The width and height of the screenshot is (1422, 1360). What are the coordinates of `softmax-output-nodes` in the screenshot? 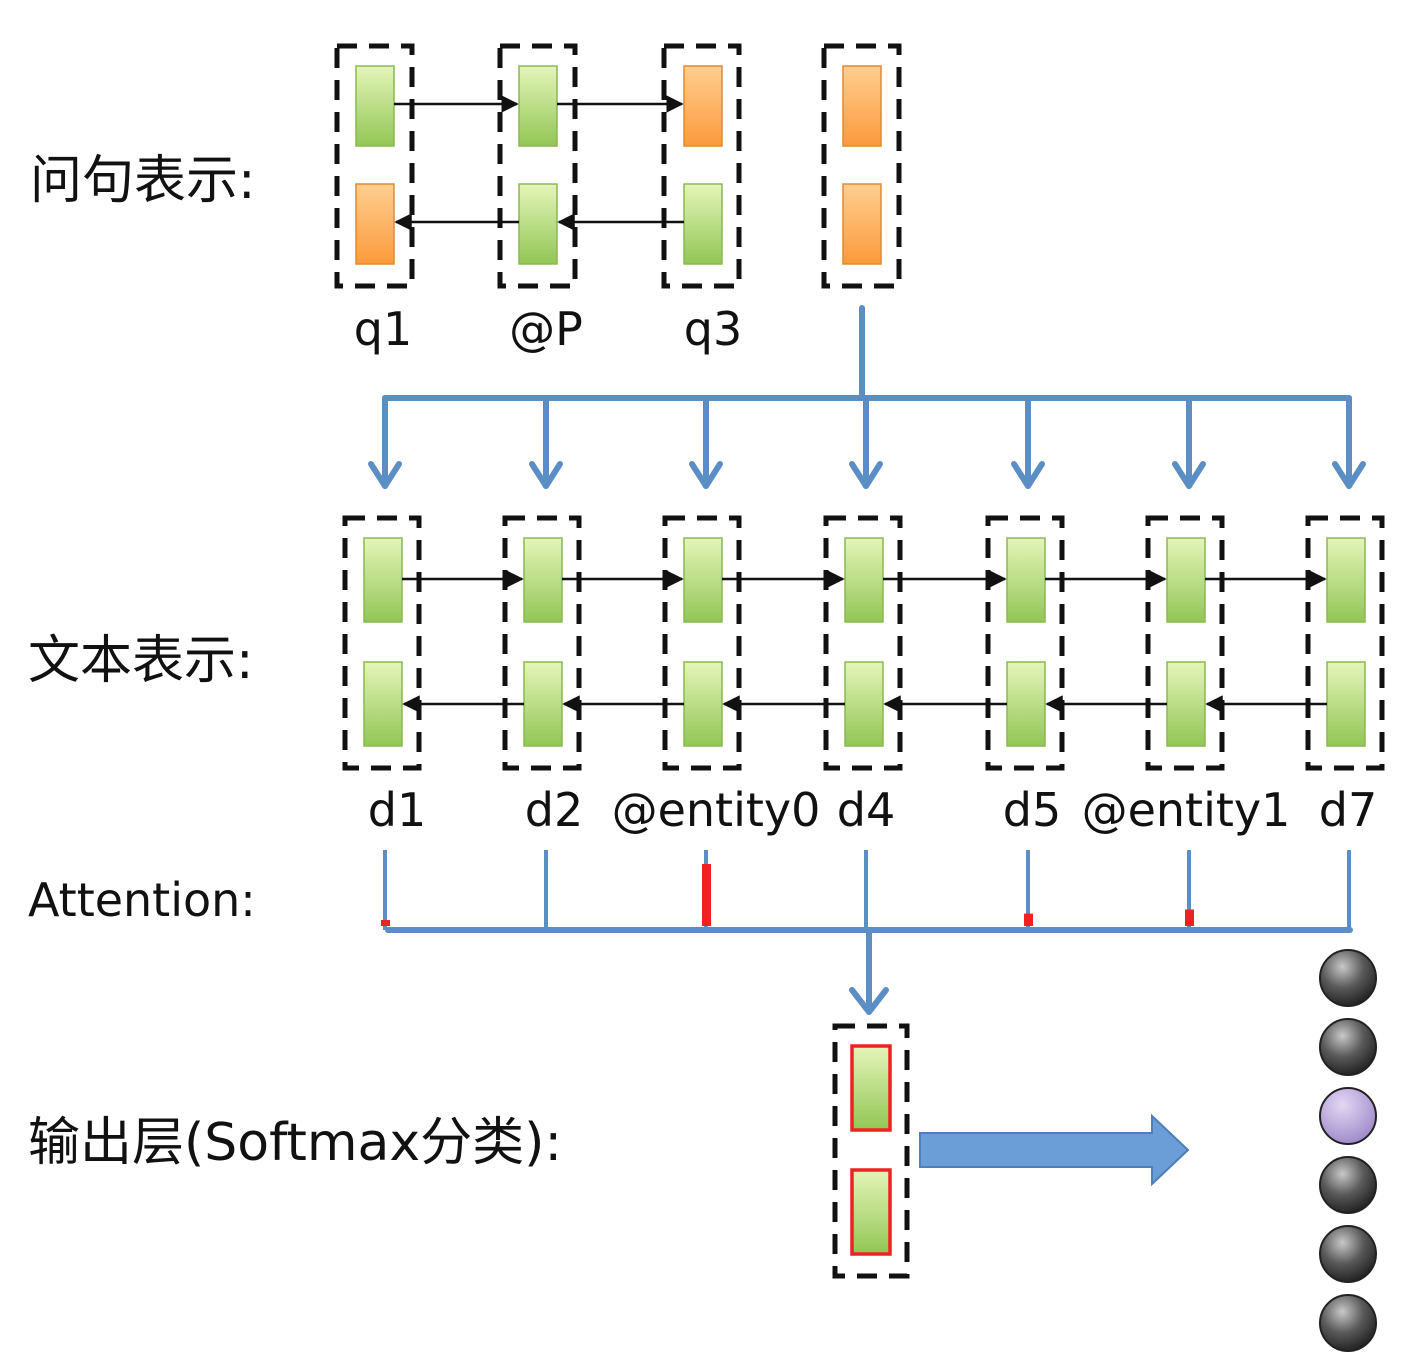 It's located at (1348, 1150).